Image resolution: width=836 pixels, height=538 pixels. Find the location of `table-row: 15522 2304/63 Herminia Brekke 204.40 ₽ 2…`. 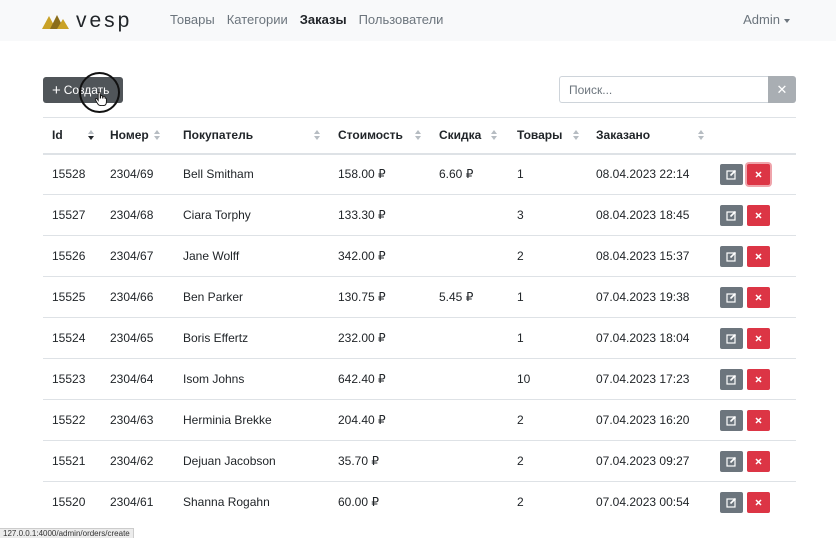

table-row: 15522 2304/63 Herminia Brekke 204.40 ₽ 2… is located at coordinates (419, 420).